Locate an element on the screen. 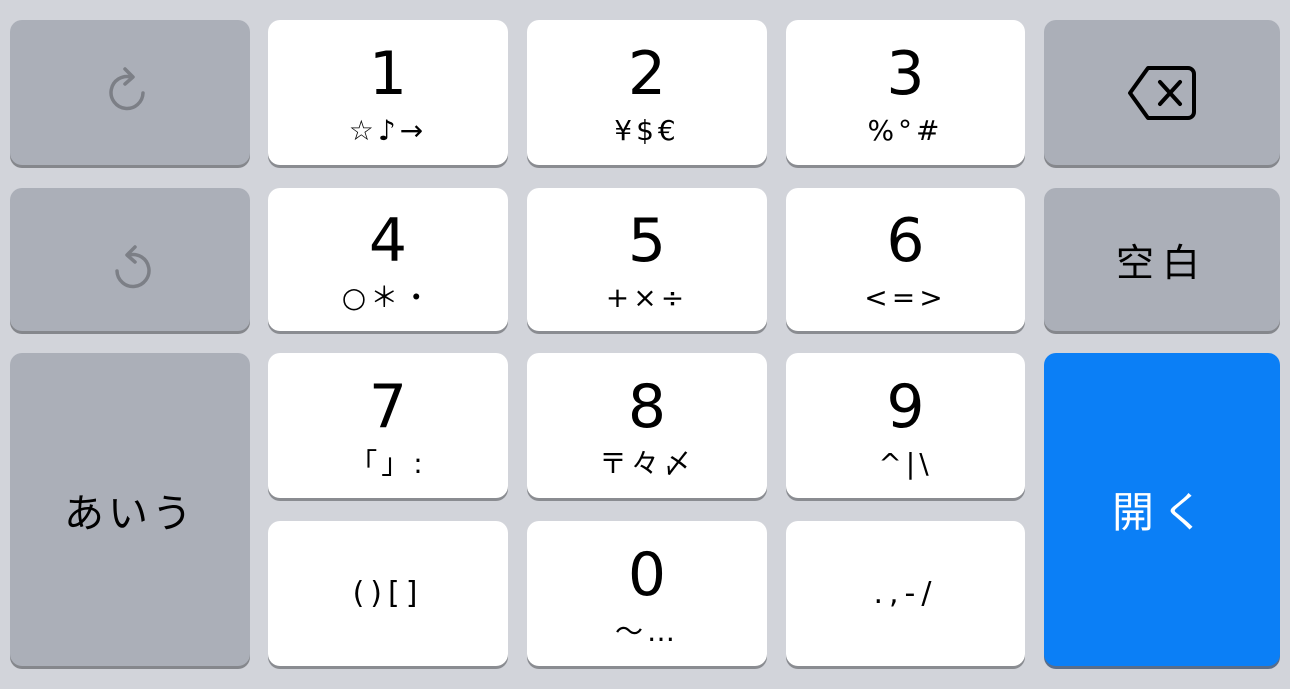 This screenshot has height=689, width=1290. space-key: 空白 is located at coordinates (1162, 259).